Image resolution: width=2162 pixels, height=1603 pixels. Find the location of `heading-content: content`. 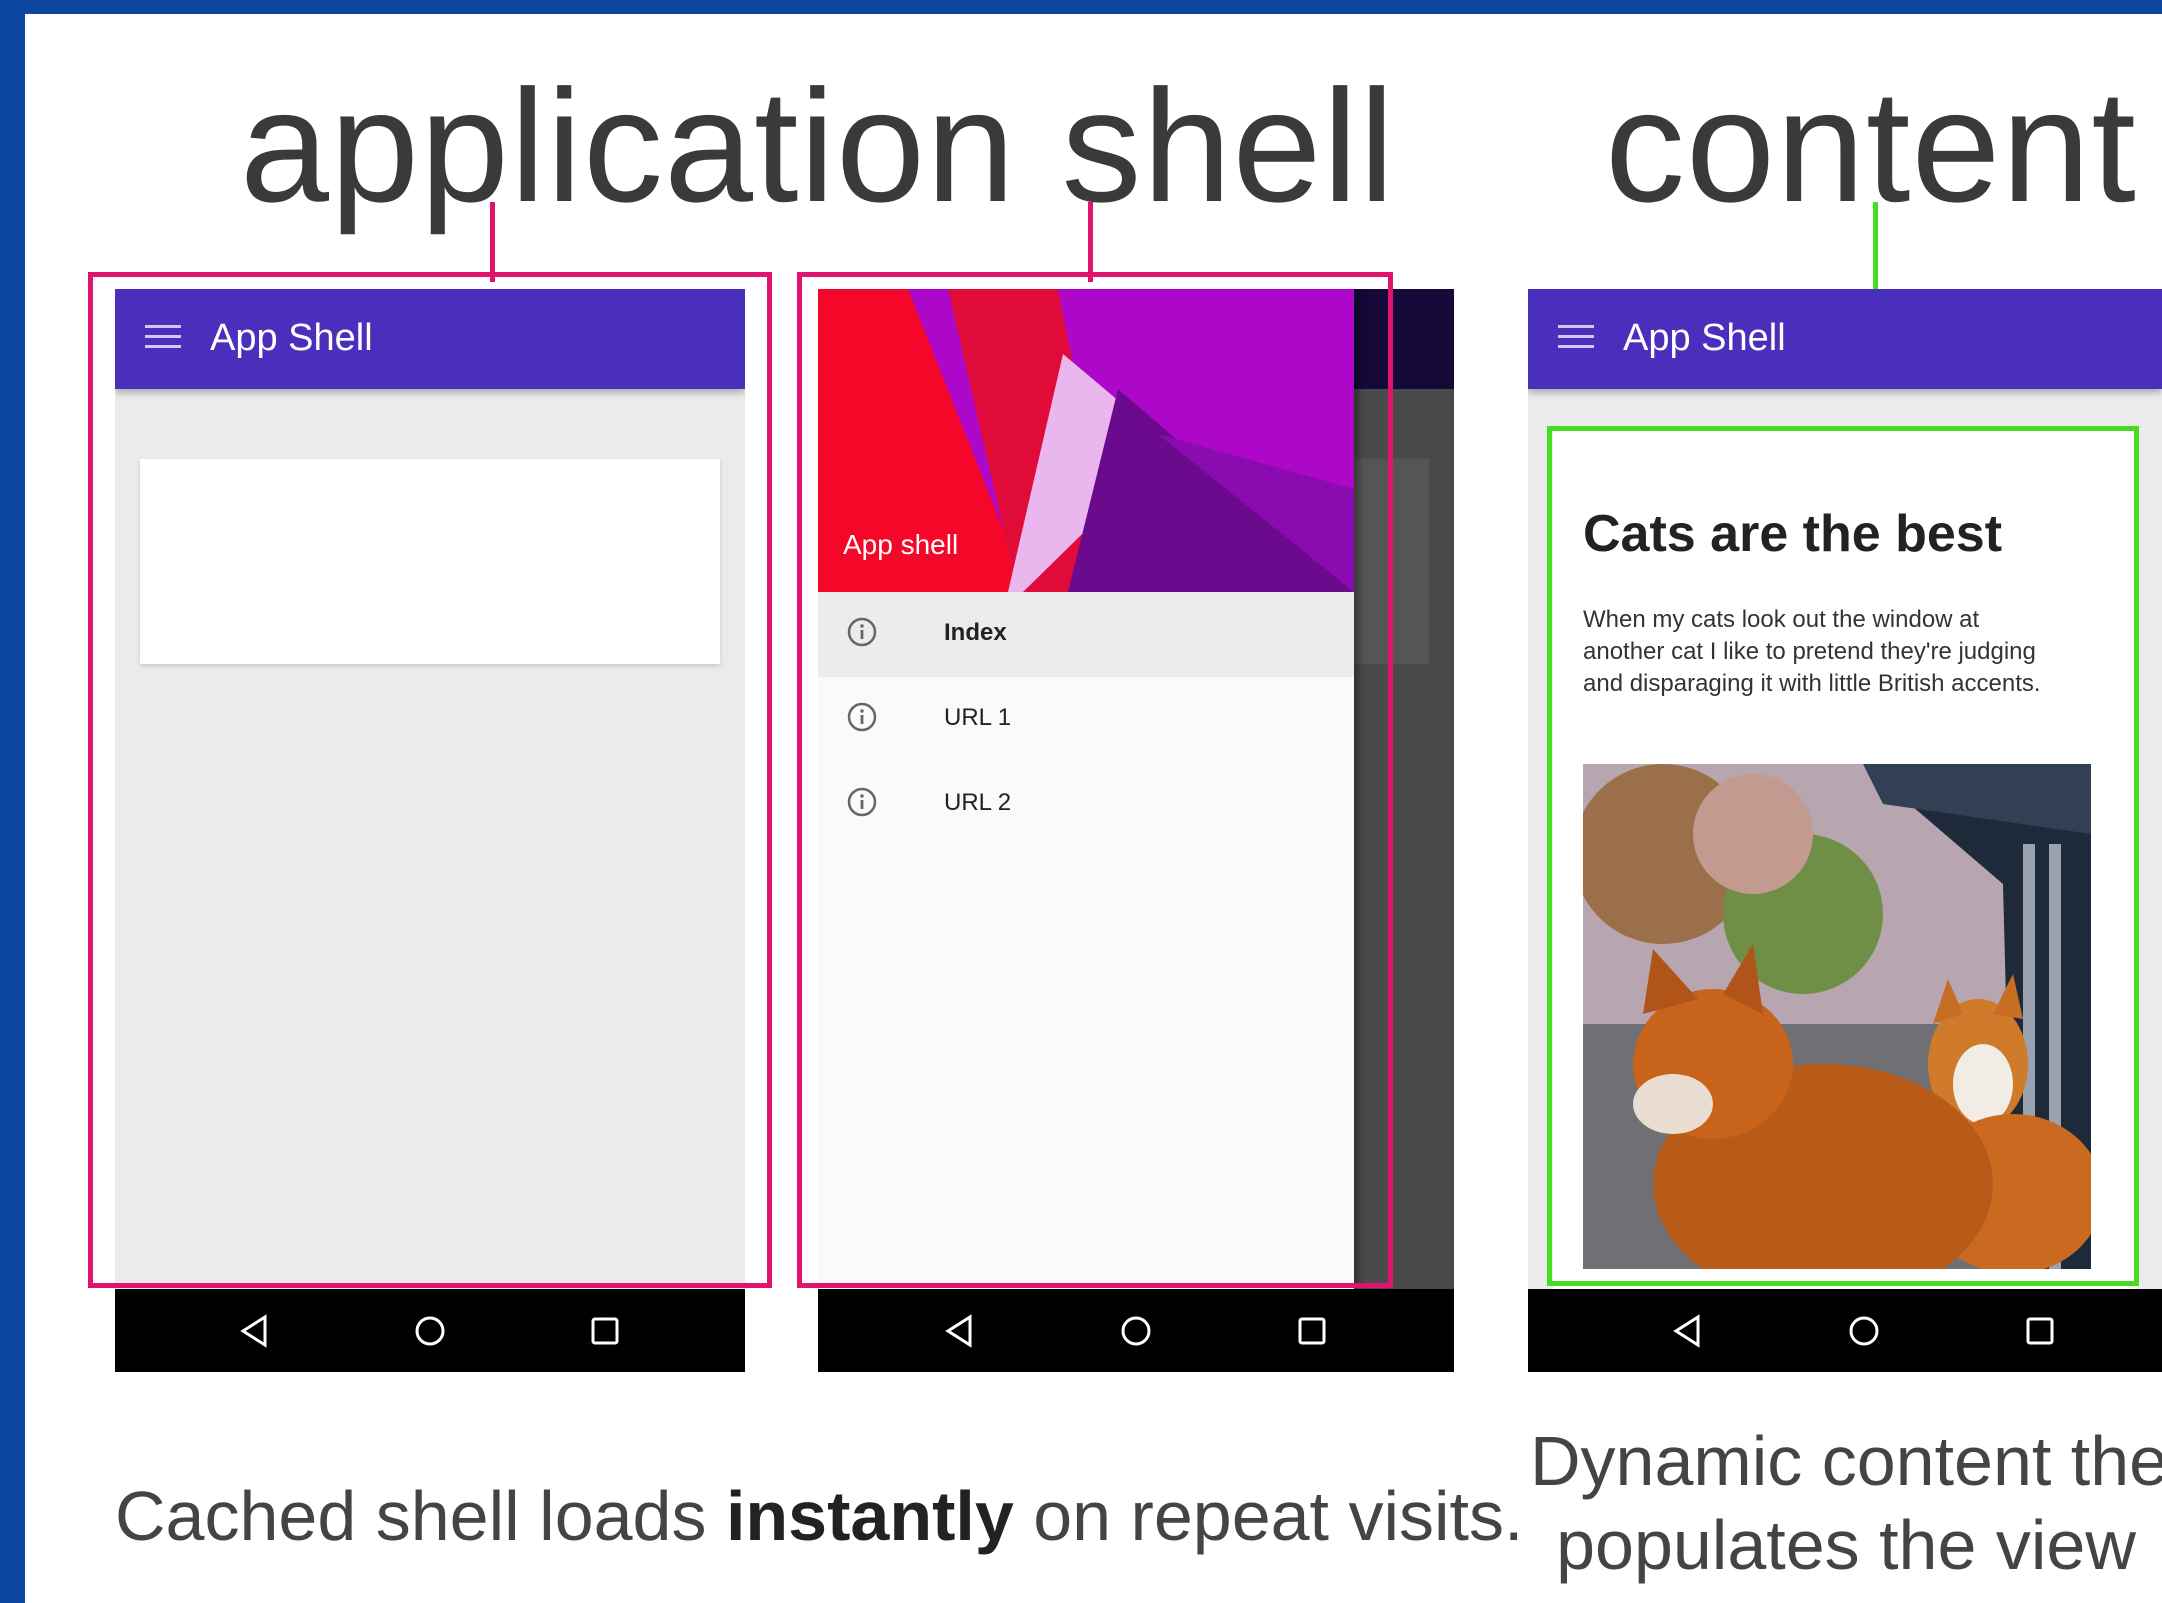

heading-content: content is located at coordinates (1871, 145).